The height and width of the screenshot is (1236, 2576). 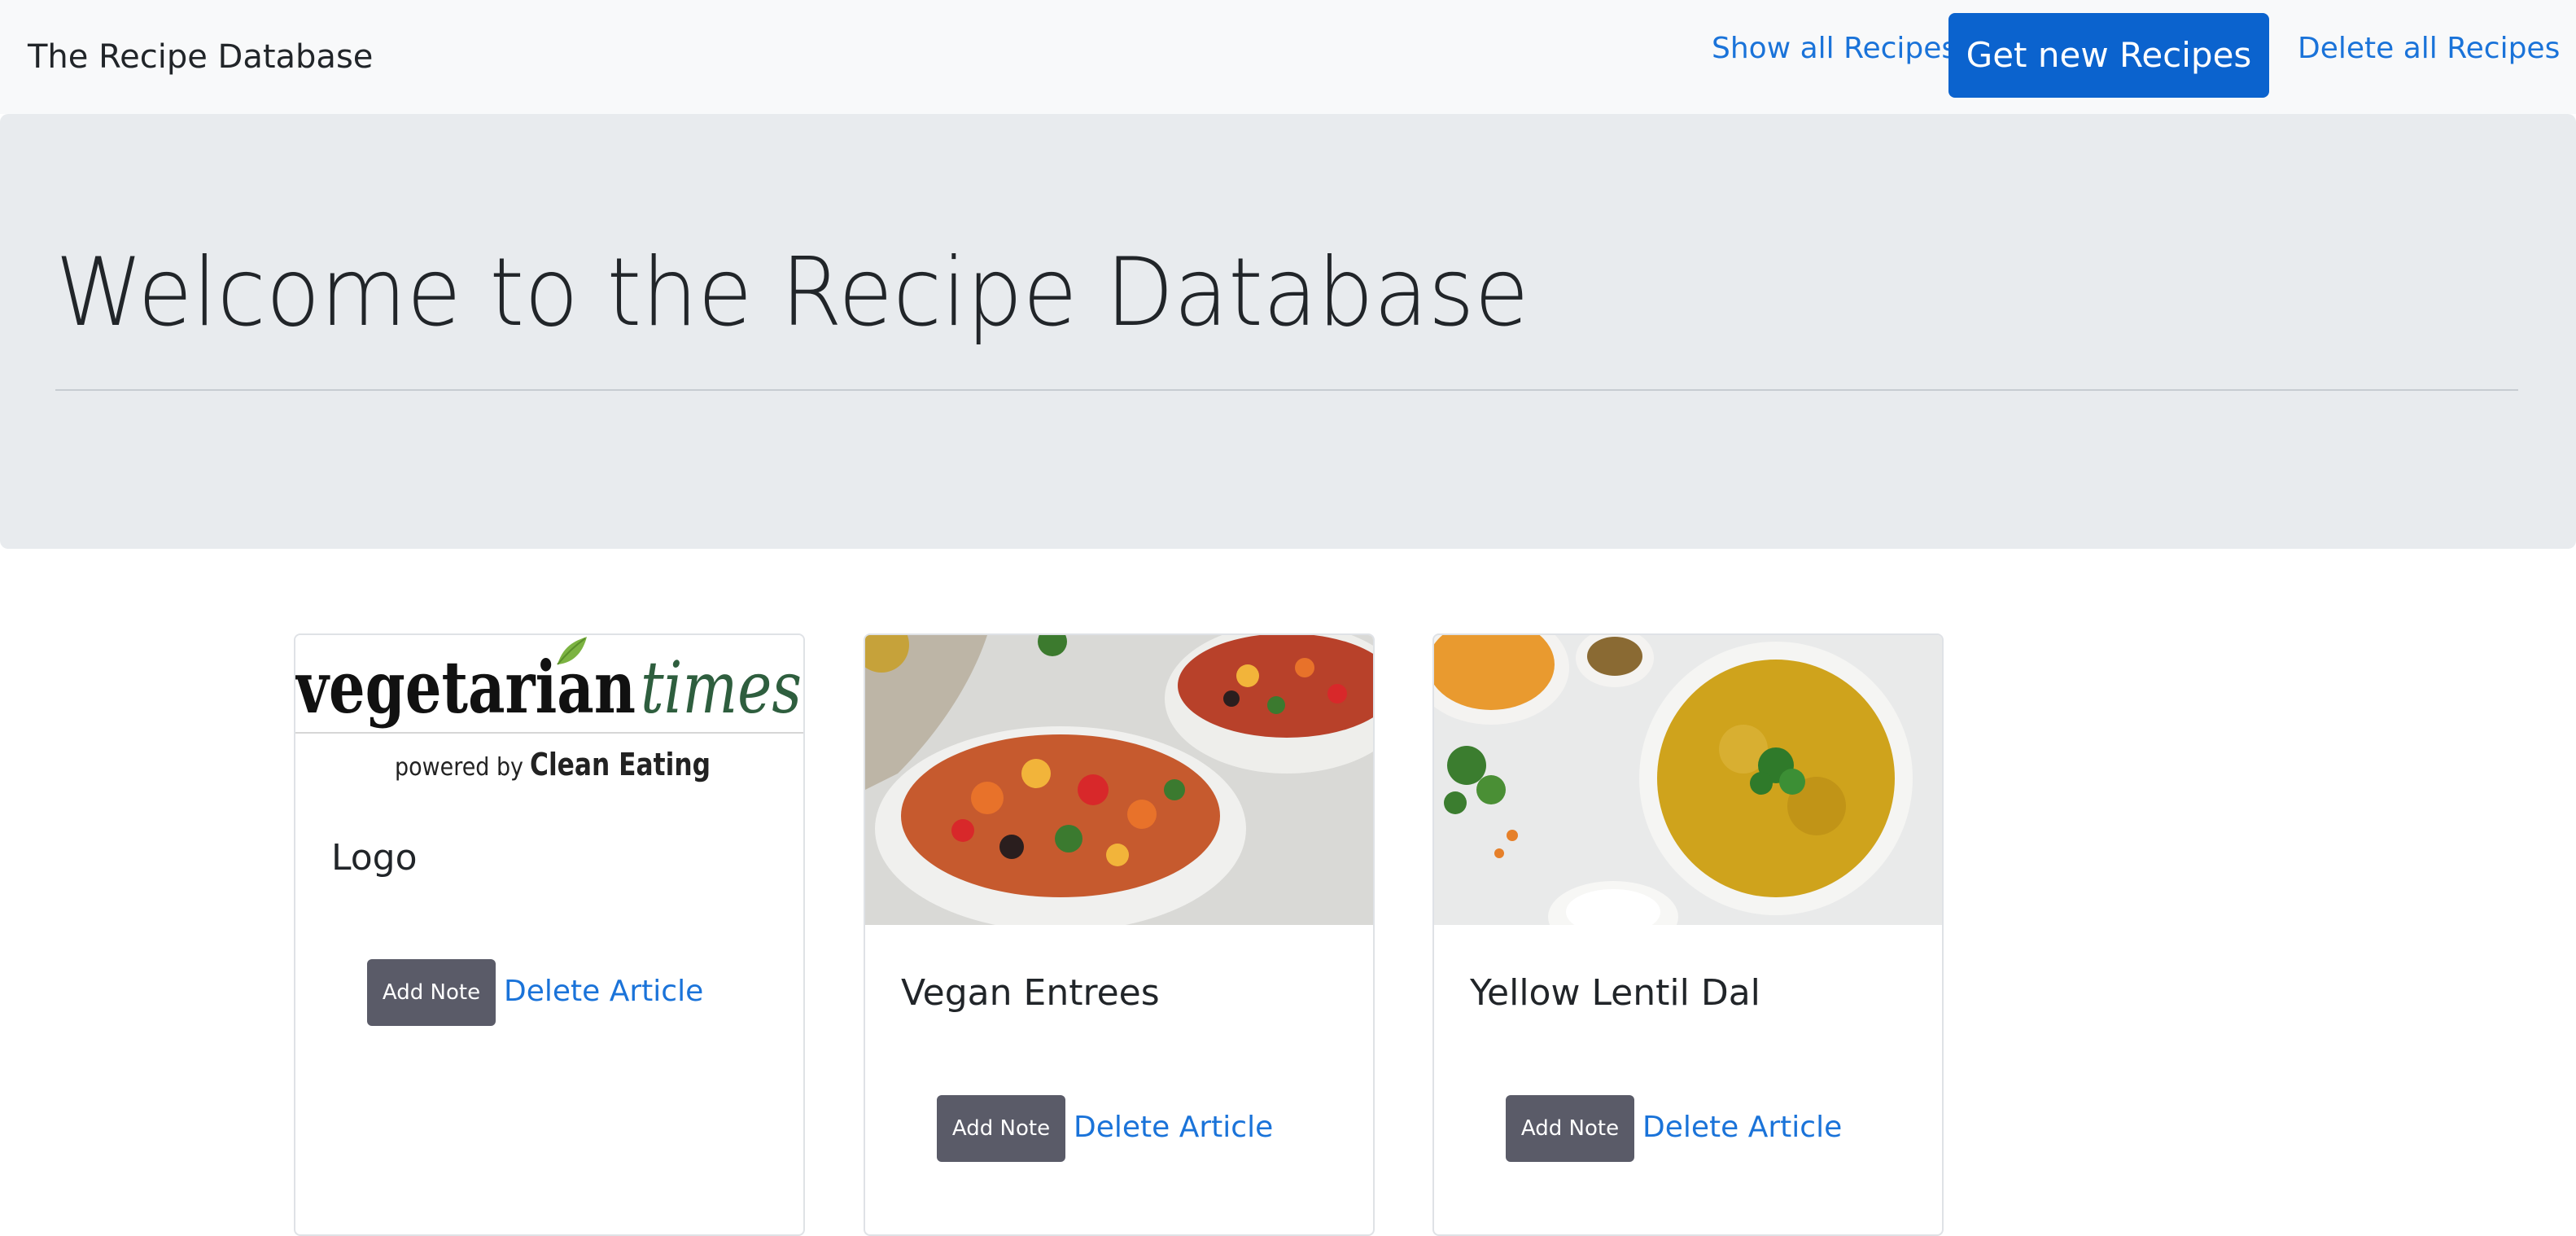 I want to click on vegetarian-times-logo-image: vegetarian times powered by Clean Eating, so click(x=549, y=714).